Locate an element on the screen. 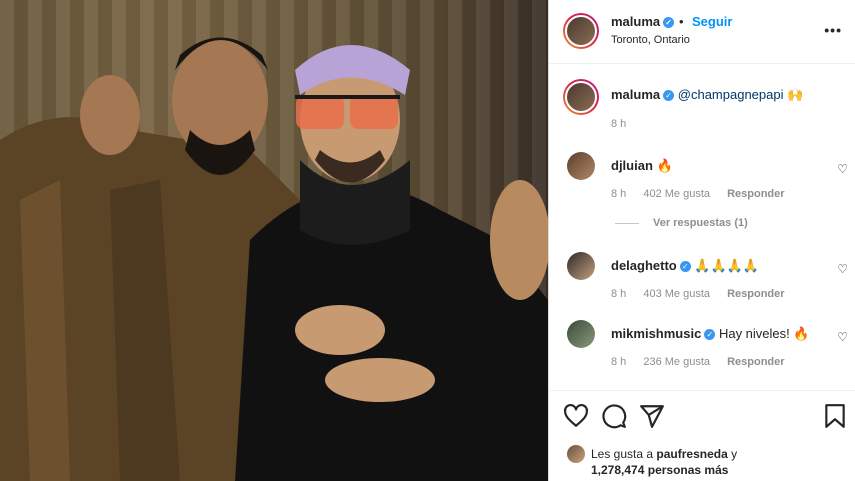 This screenshot has height=481, width=855. view-replies-button: Ver respuestas (1) is located at coordinates (681, 223).